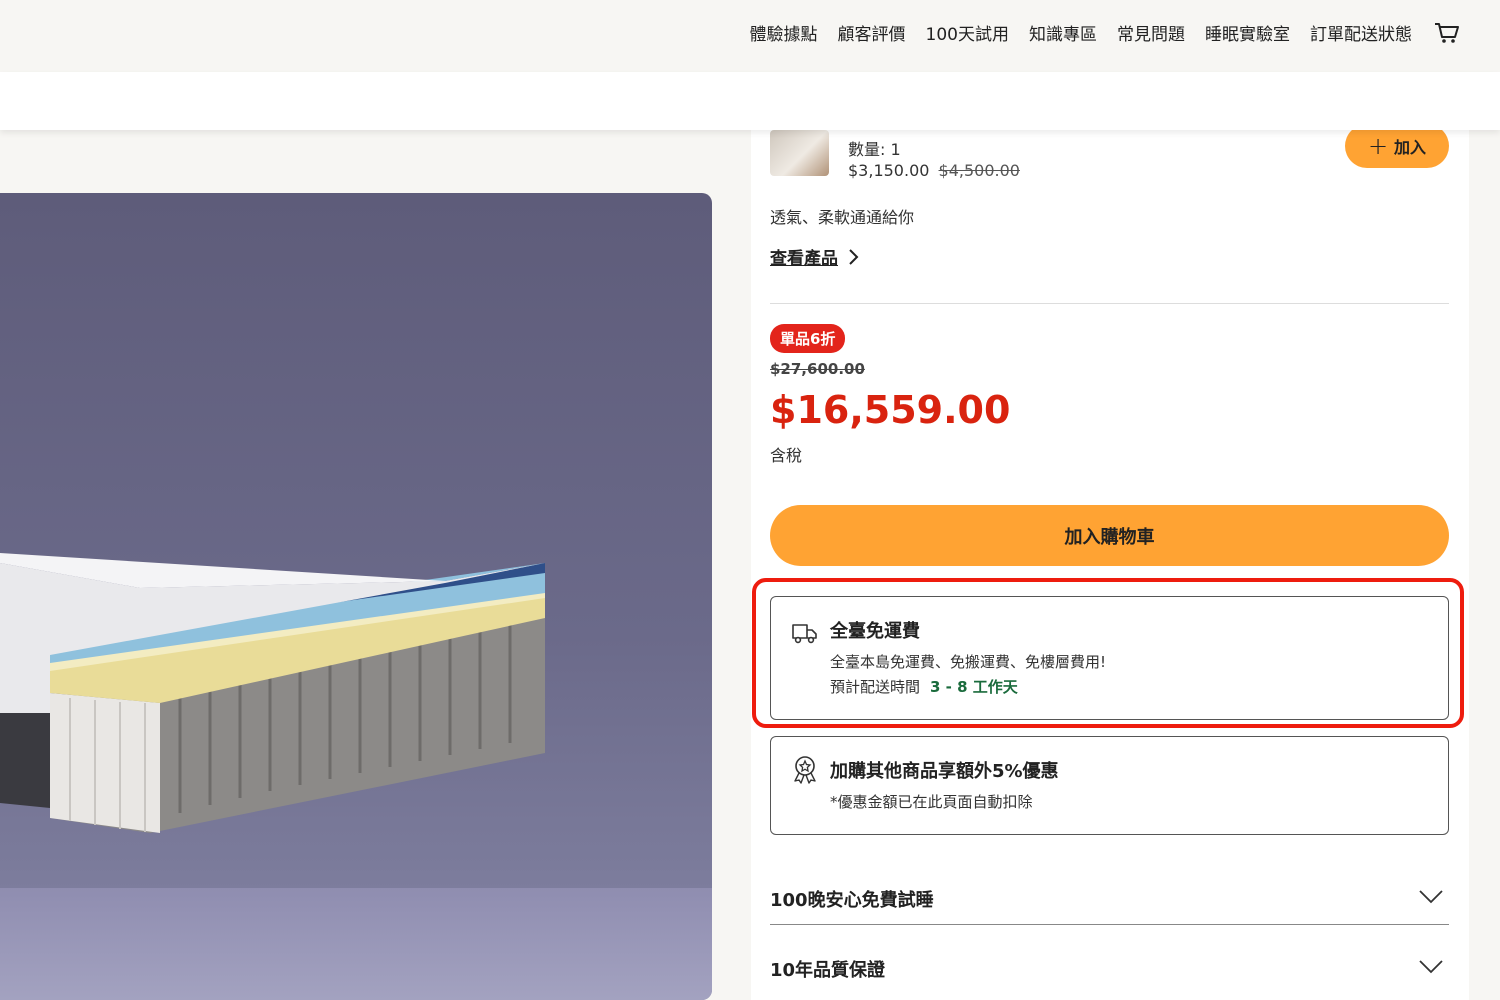 The width and height of the screenshot is (1500, 1000). I want to click on view-product-link: 查看產品, so click(815, 256).